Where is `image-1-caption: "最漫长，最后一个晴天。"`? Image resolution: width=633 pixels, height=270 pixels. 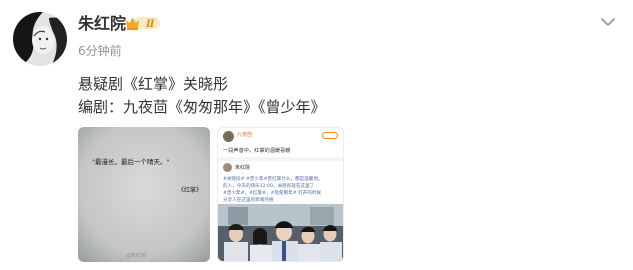
image-1-caption: "最漫长，最后一个晴天。" is located at coordinates (131, 162).